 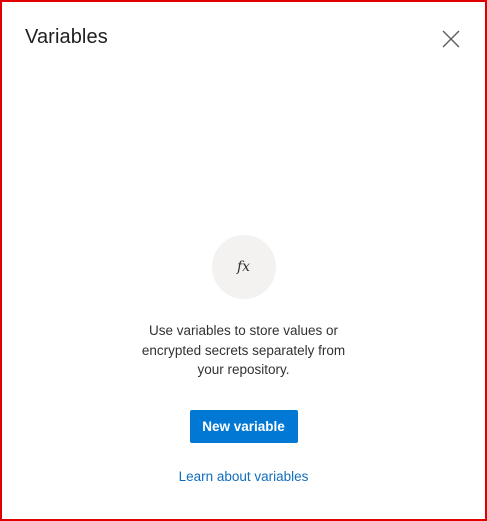 I want to click on new-variable-button: New variable, so click(x=243, y=426).